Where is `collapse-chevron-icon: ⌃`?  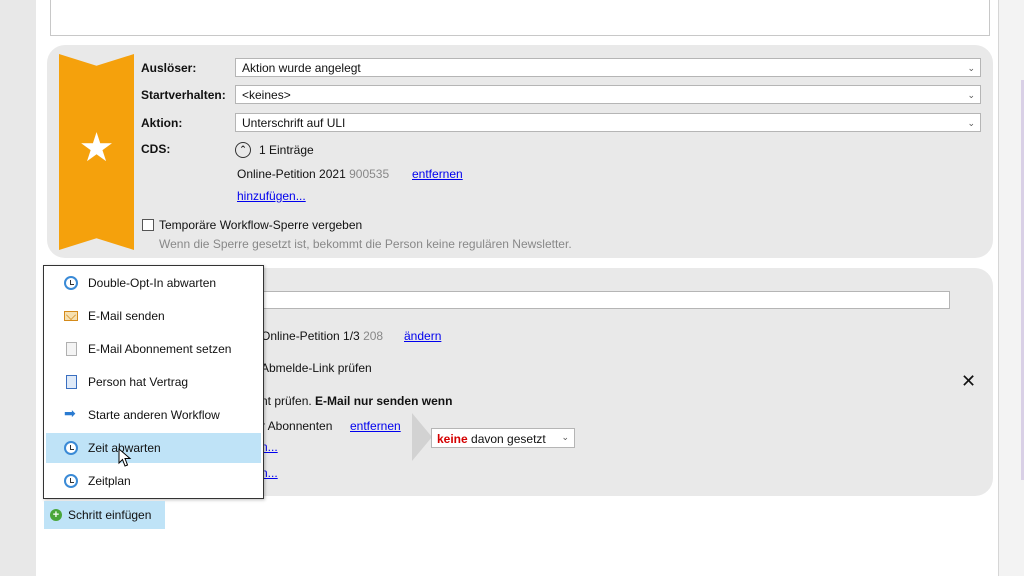 collapse-chevron-icon: ⌃ is located at coordinates (243, 150).